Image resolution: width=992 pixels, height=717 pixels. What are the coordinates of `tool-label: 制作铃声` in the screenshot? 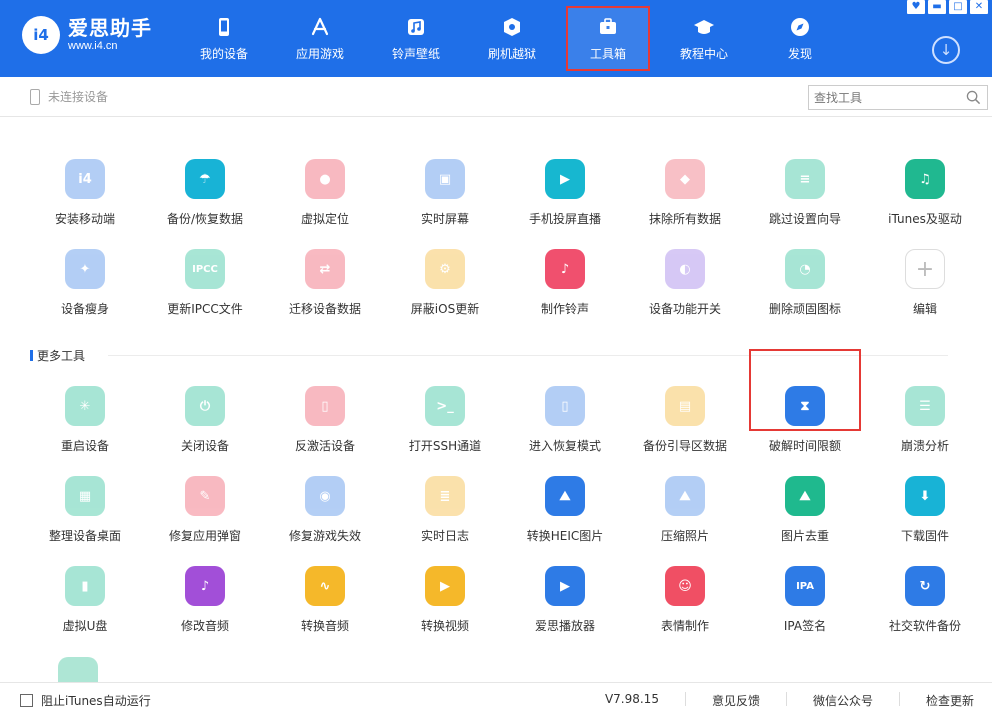 It's located at (564, 309).